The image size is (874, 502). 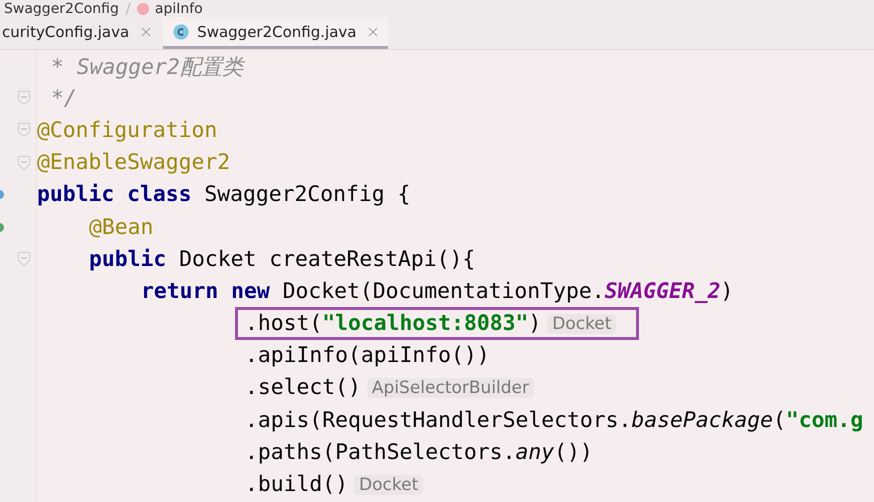 I want to click on code-annotation: @Configuration, so click(x=127, y=130).